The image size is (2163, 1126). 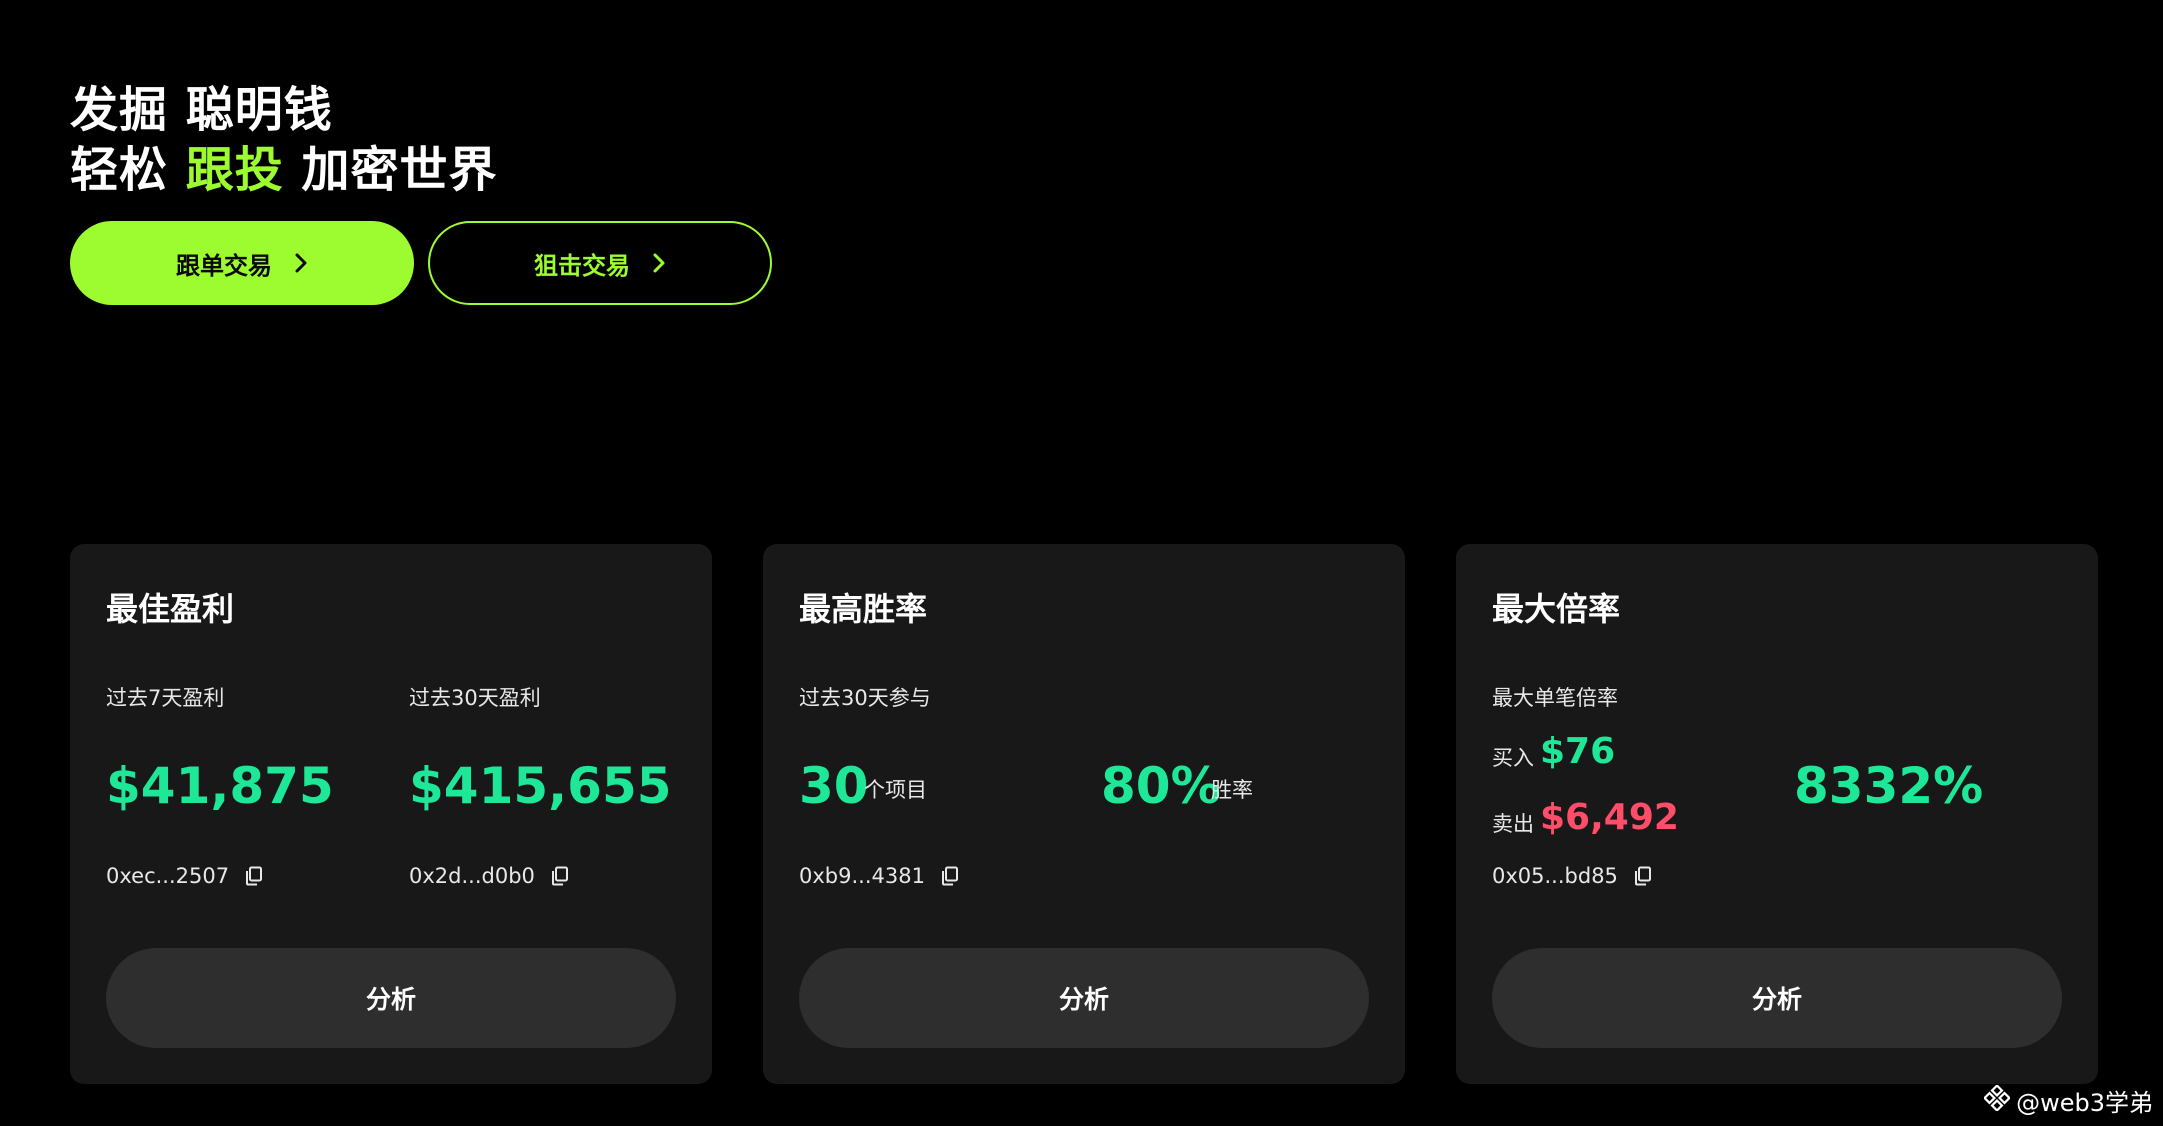 What do you see at coordinates (2084, 1103) in the screenshot?
I see `watermark-text: @web3学弟` at bounding box center [2084, 1103].